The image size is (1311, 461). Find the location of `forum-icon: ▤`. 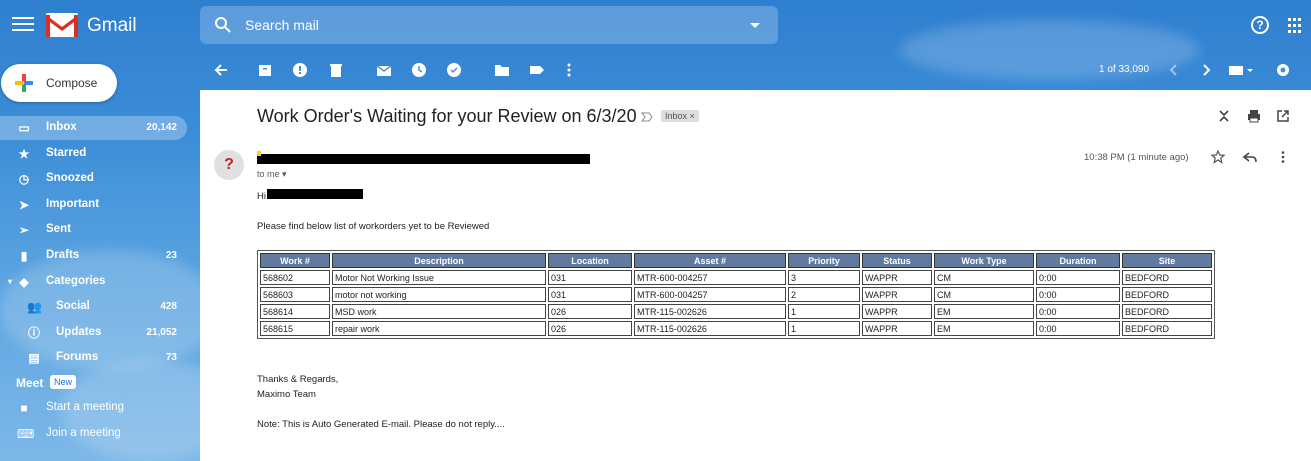

forum-icon: ▤ is located at coordinates (34, 358).